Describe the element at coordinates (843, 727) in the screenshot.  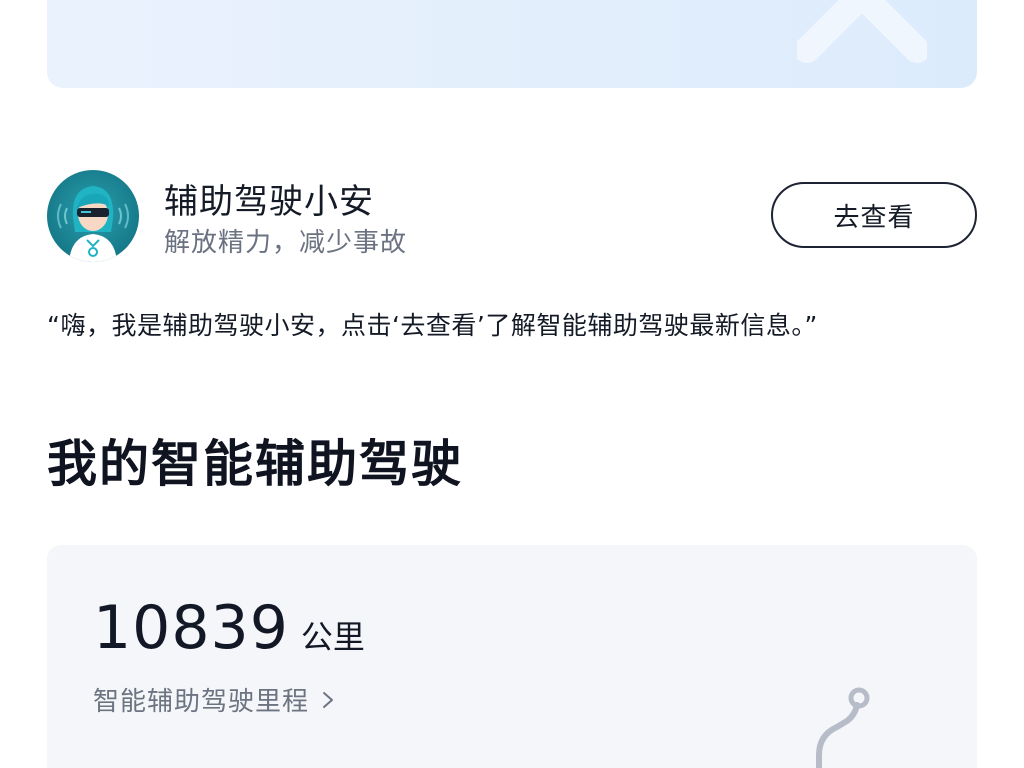
I see `route-decoration` at that location.